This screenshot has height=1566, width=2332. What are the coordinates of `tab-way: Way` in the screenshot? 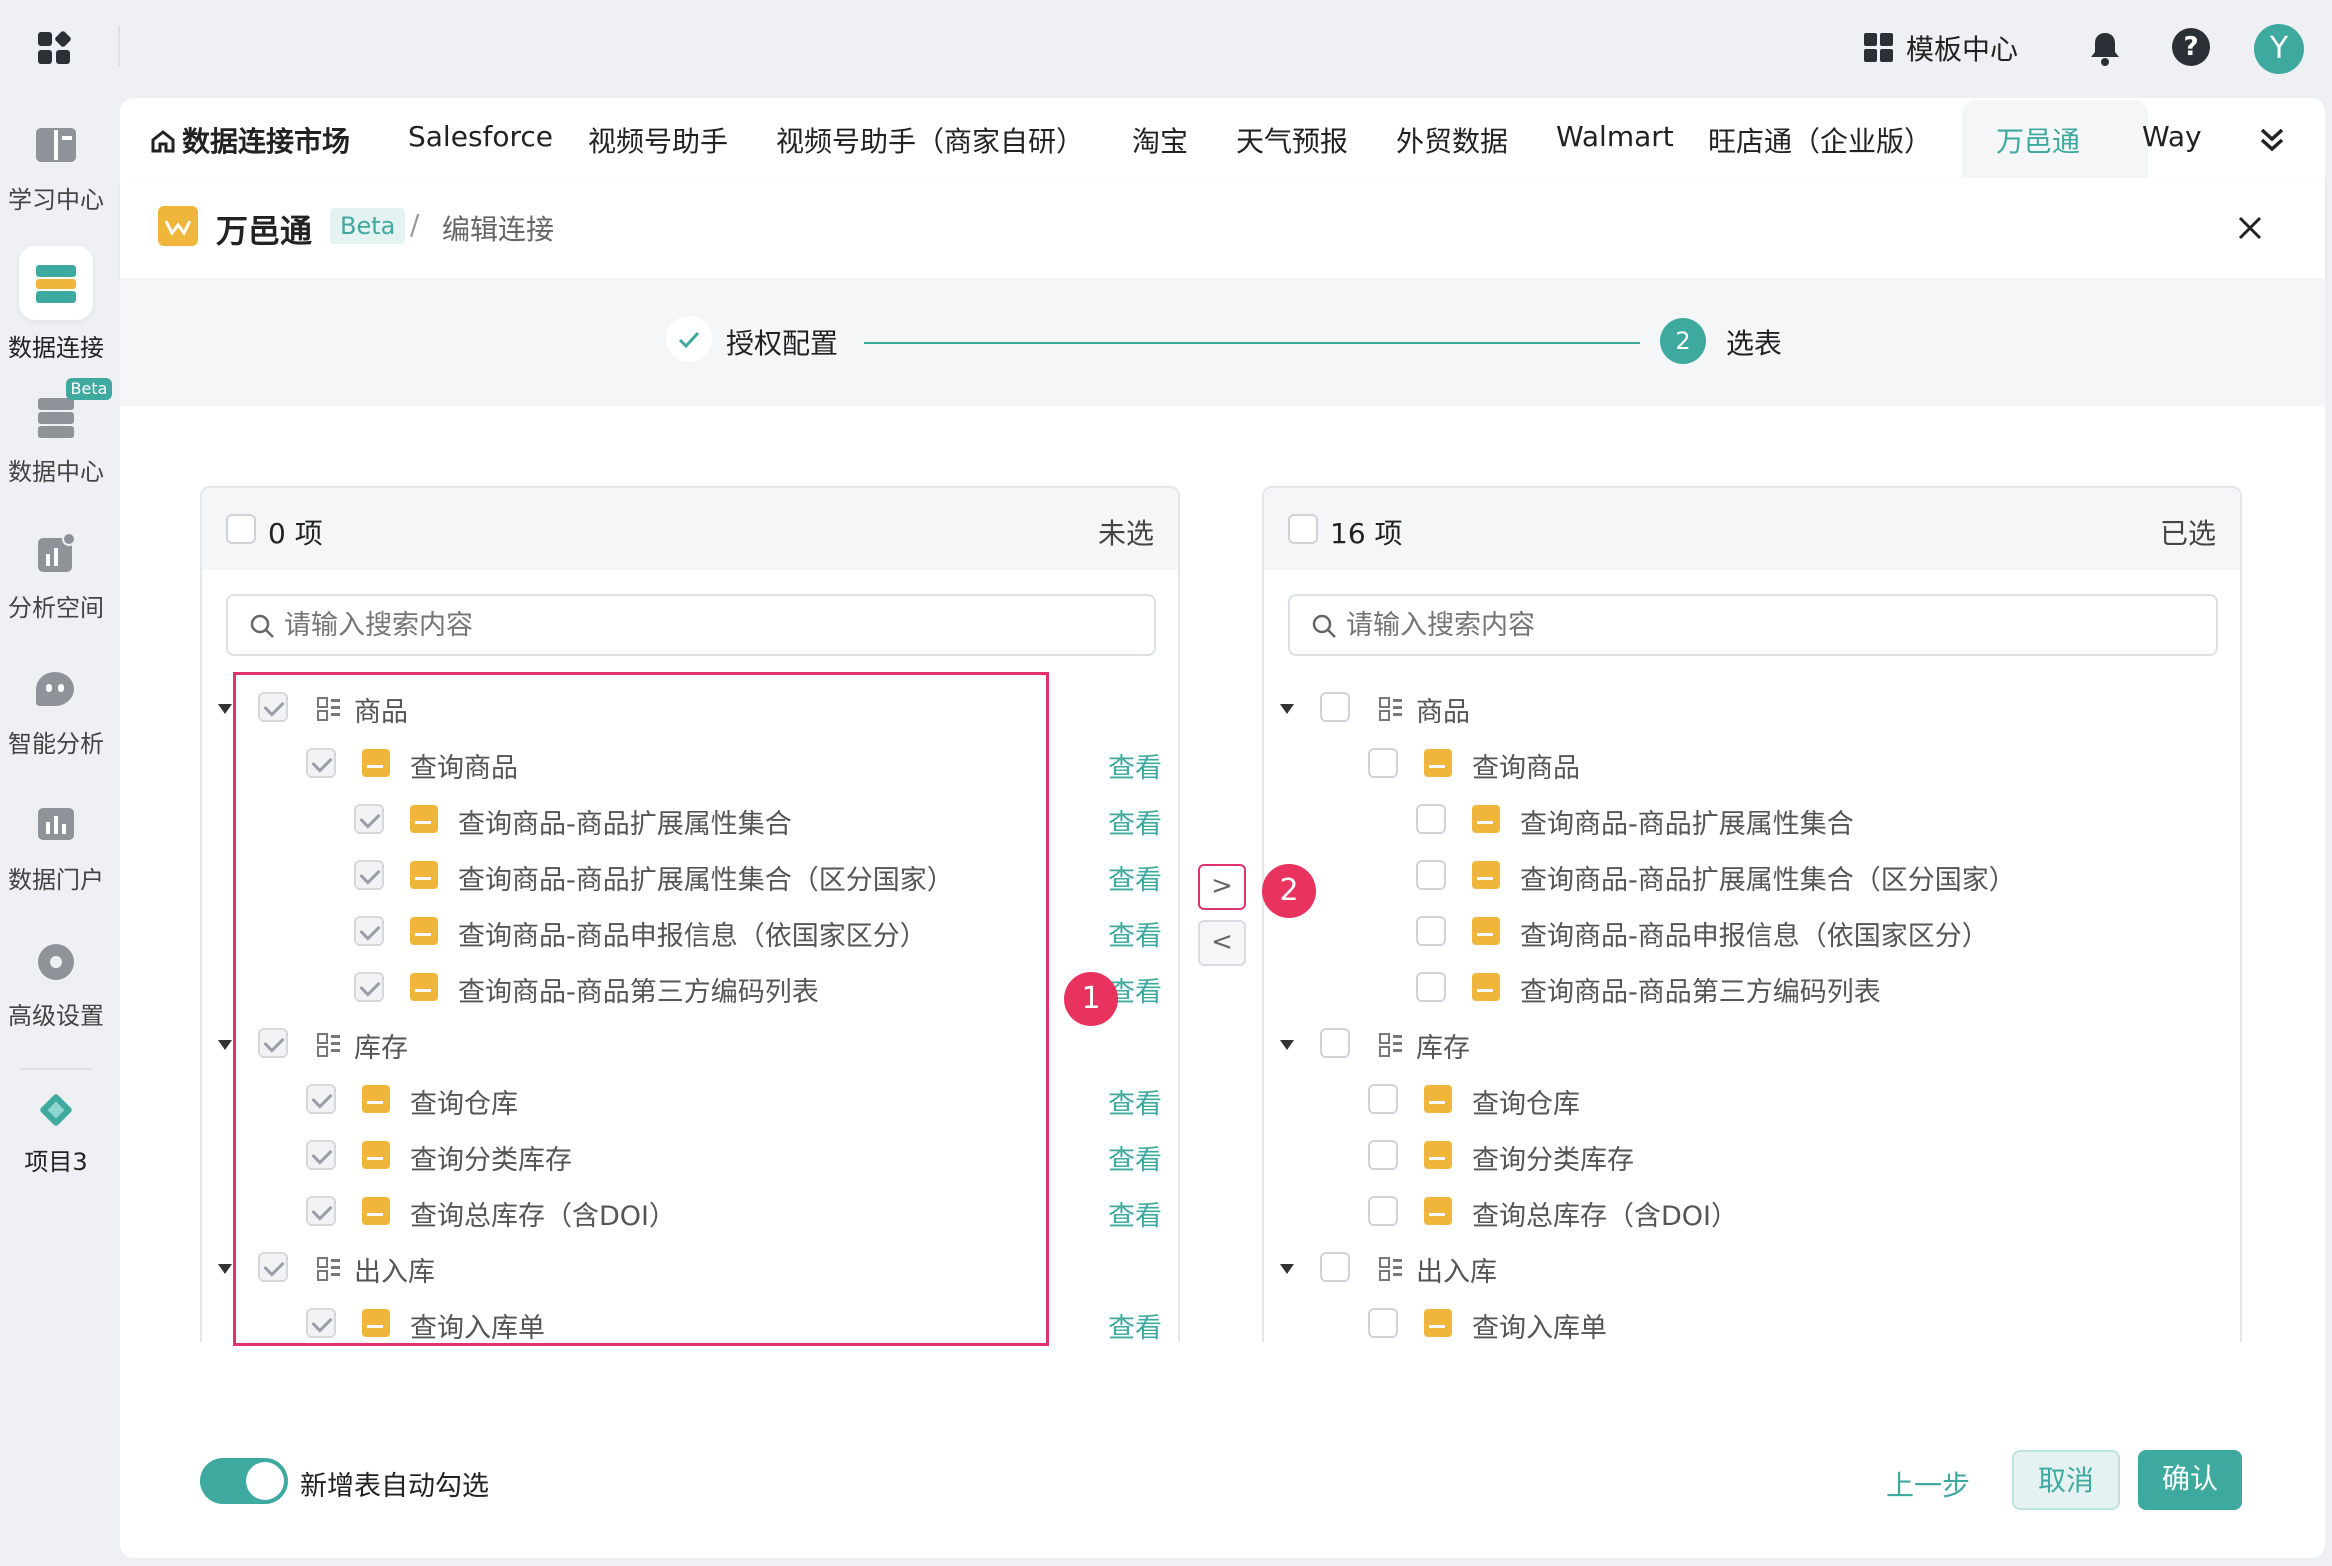 It's located at (2172, 136).